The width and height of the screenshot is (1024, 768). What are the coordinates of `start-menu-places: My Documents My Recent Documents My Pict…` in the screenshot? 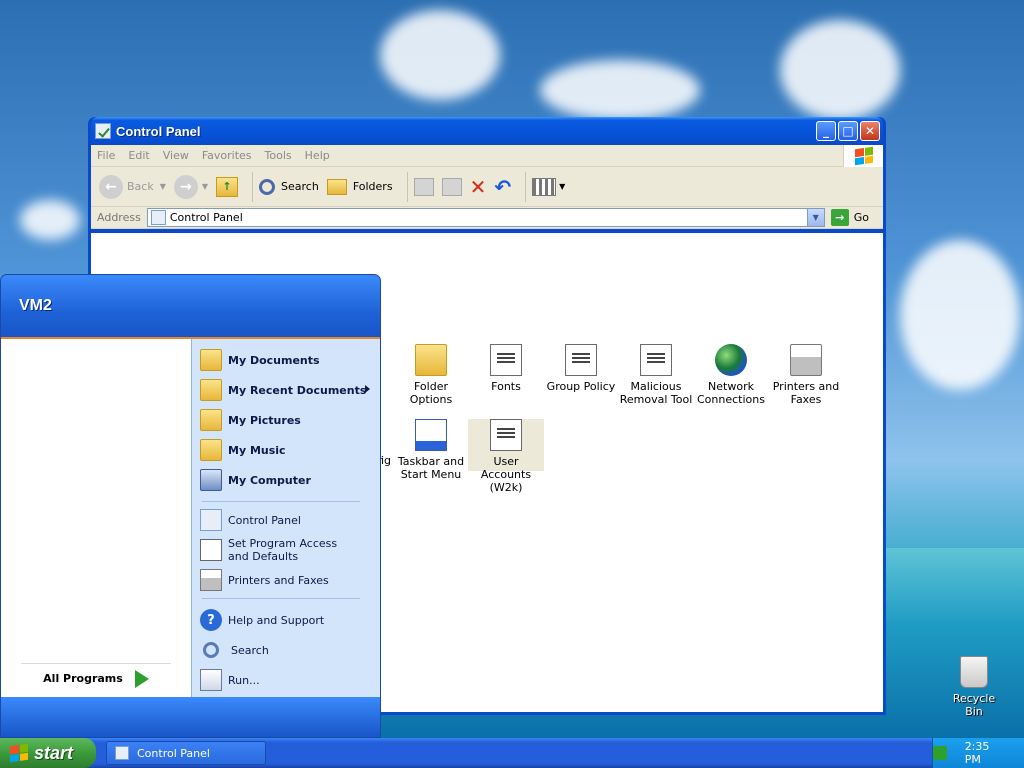 It's located at (285, 518).